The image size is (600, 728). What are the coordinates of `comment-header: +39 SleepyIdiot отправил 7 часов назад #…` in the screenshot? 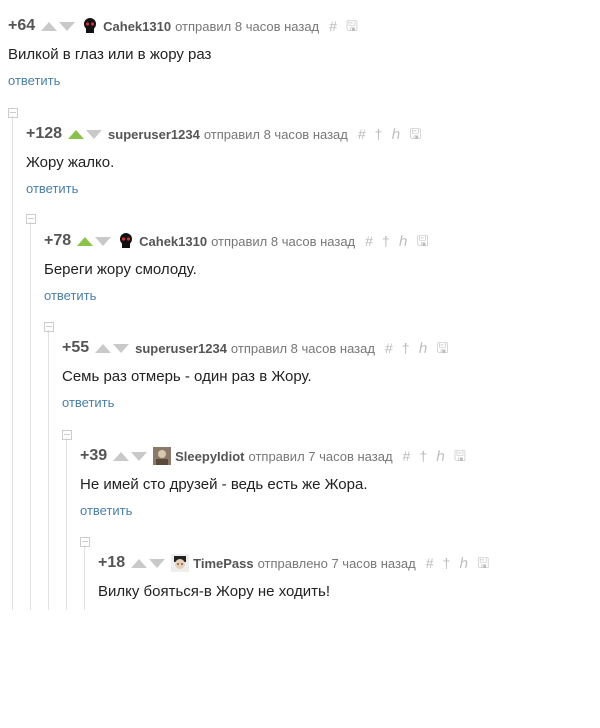 It's located at (277, 456).